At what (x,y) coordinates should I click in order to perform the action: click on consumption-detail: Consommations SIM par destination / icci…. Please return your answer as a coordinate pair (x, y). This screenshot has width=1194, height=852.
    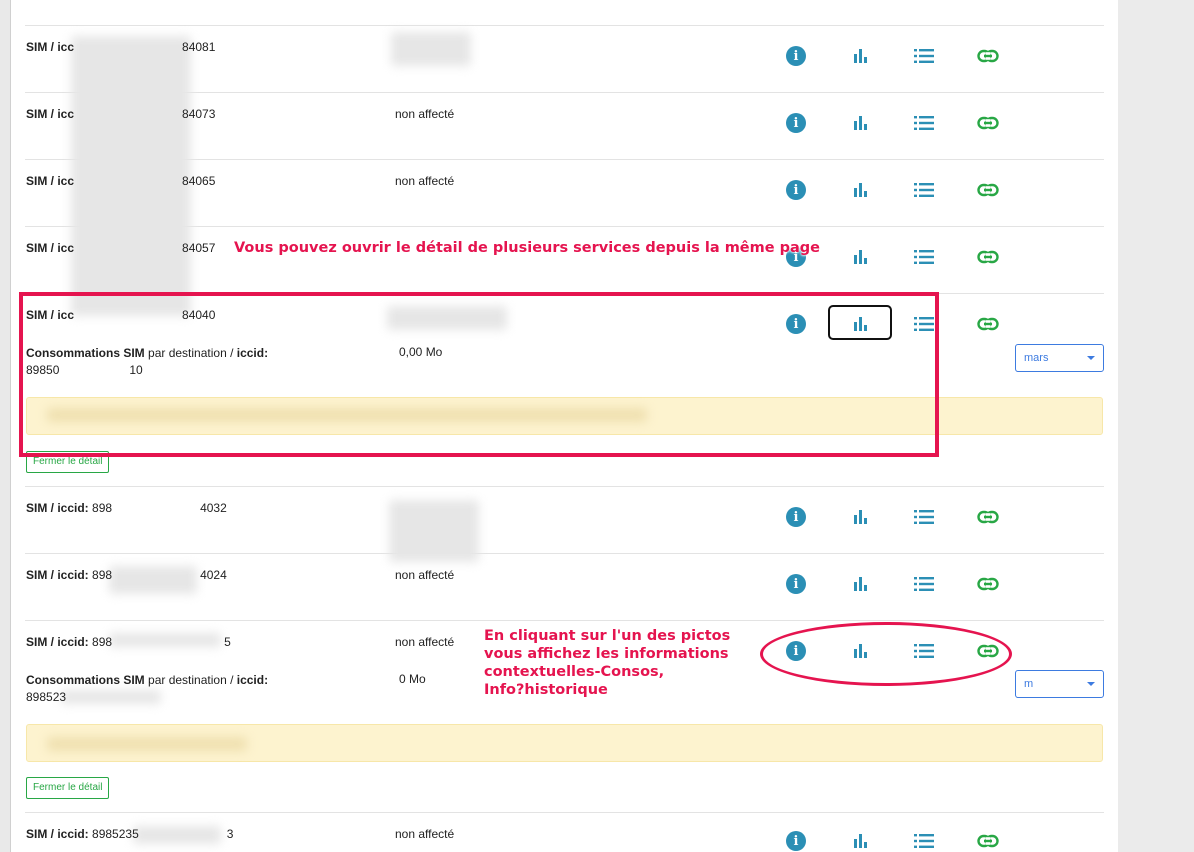
    Looking at the image, I should click on (147, 688).